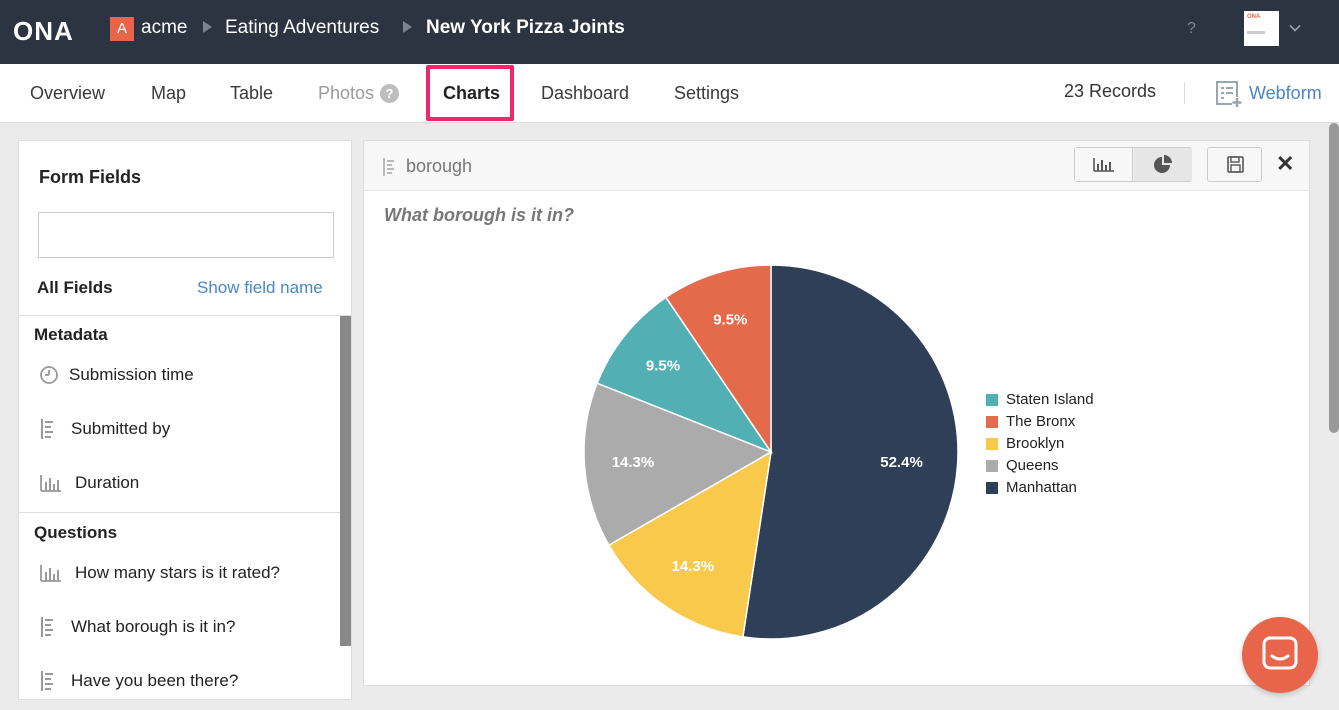  I want to click on pie-chart: 52.4% 14.3% 14.3% 9.5% 9.5%, so click(771, 452).